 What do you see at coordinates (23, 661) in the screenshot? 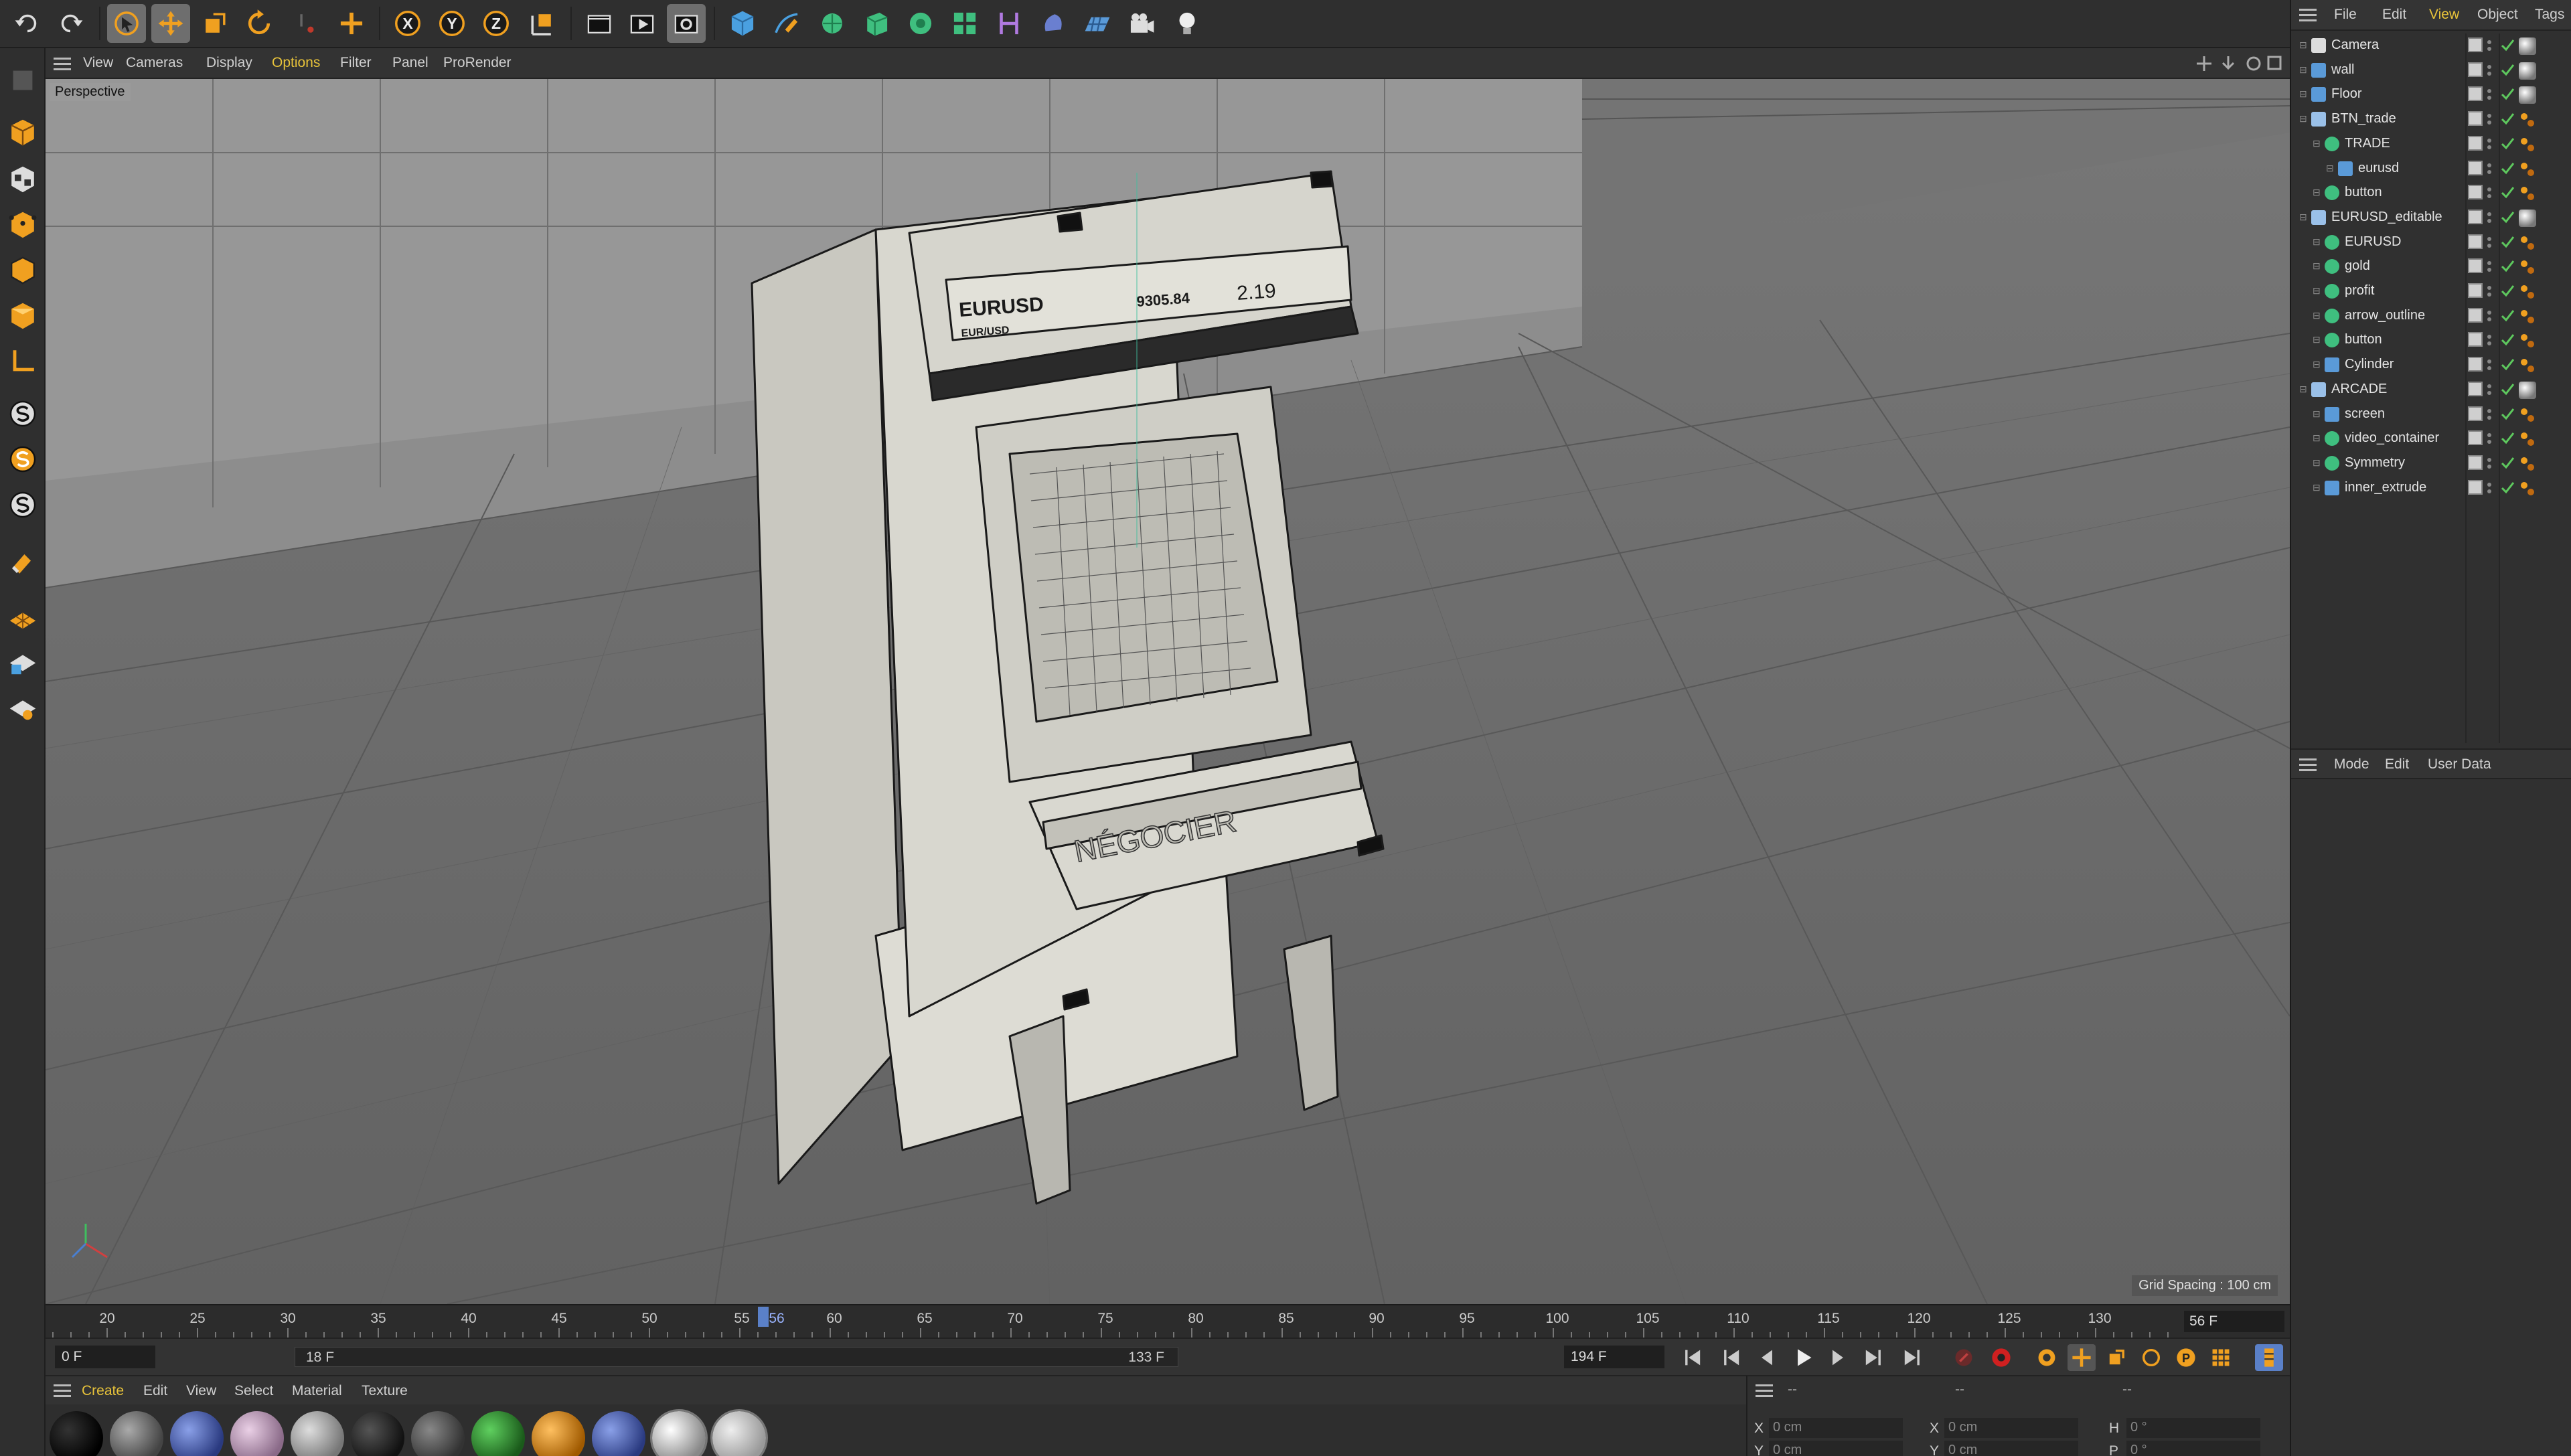
I see `workplane-lock-icon` at bounding box center [23, 661].